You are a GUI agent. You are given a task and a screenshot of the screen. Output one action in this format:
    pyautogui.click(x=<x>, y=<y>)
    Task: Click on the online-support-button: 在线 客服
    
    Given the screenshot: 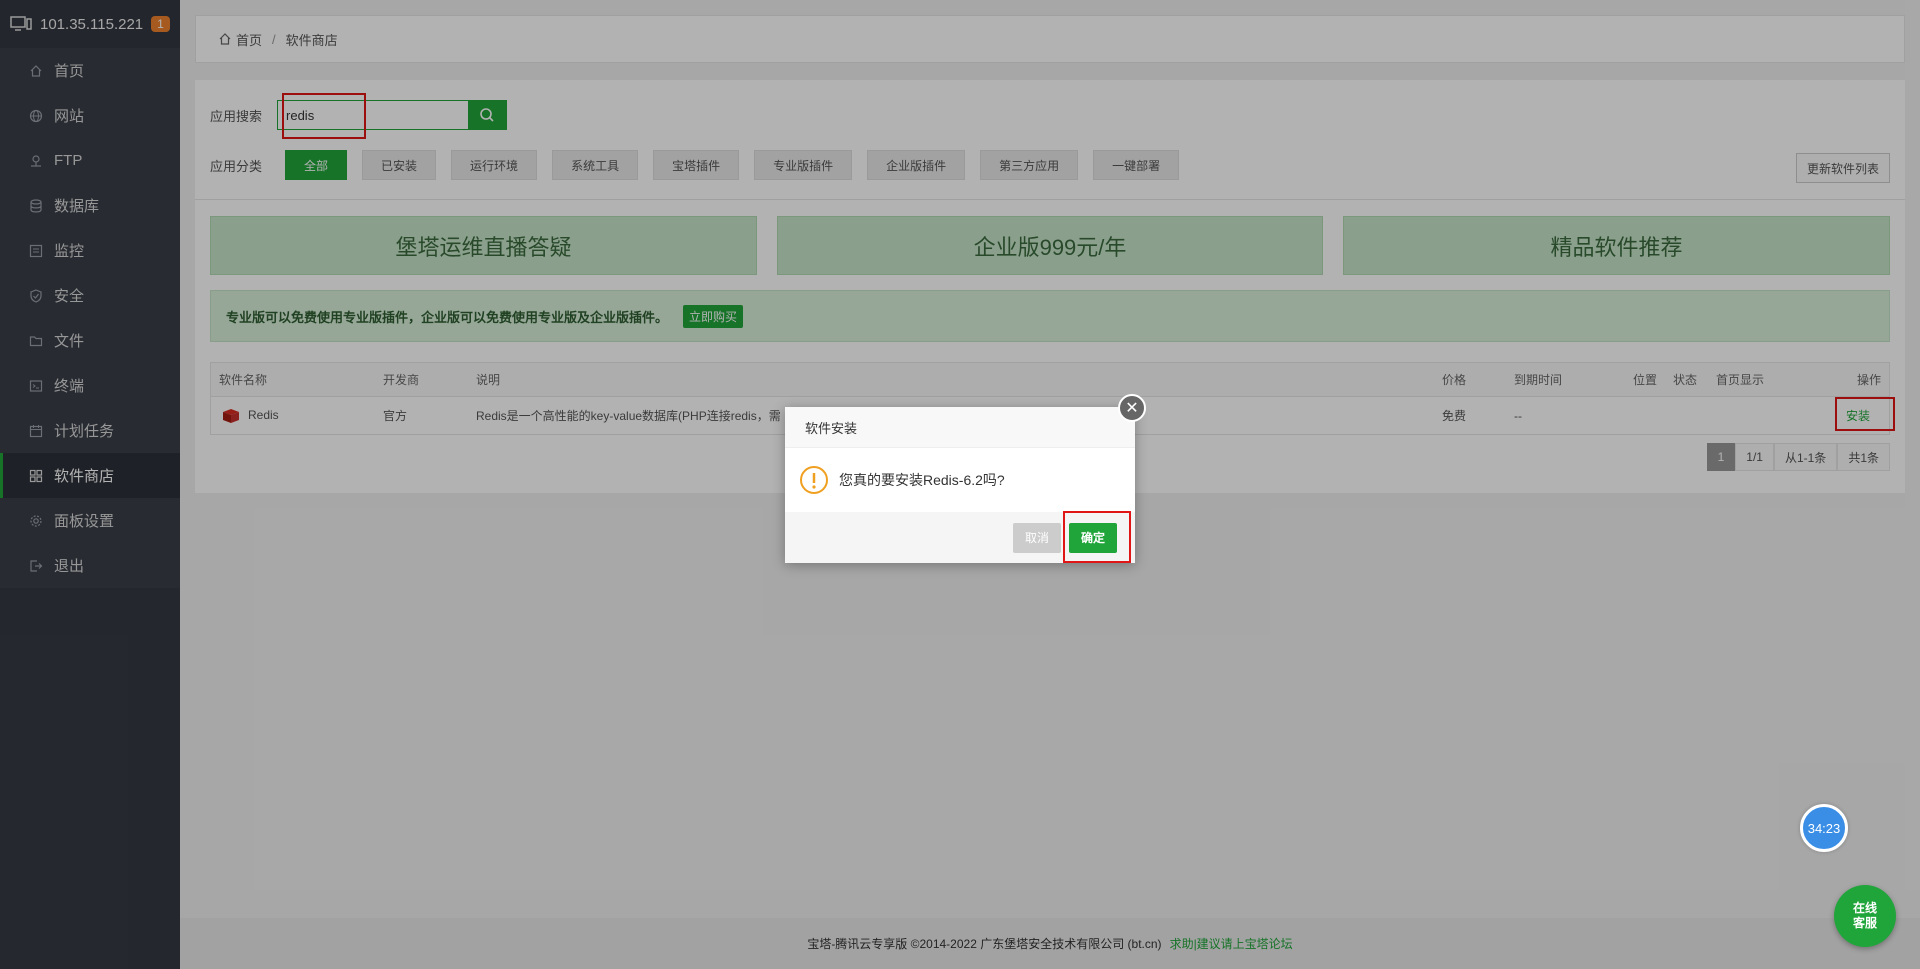 What is the action you would take?
    pyautogui.click(x=1865, y=916)
    